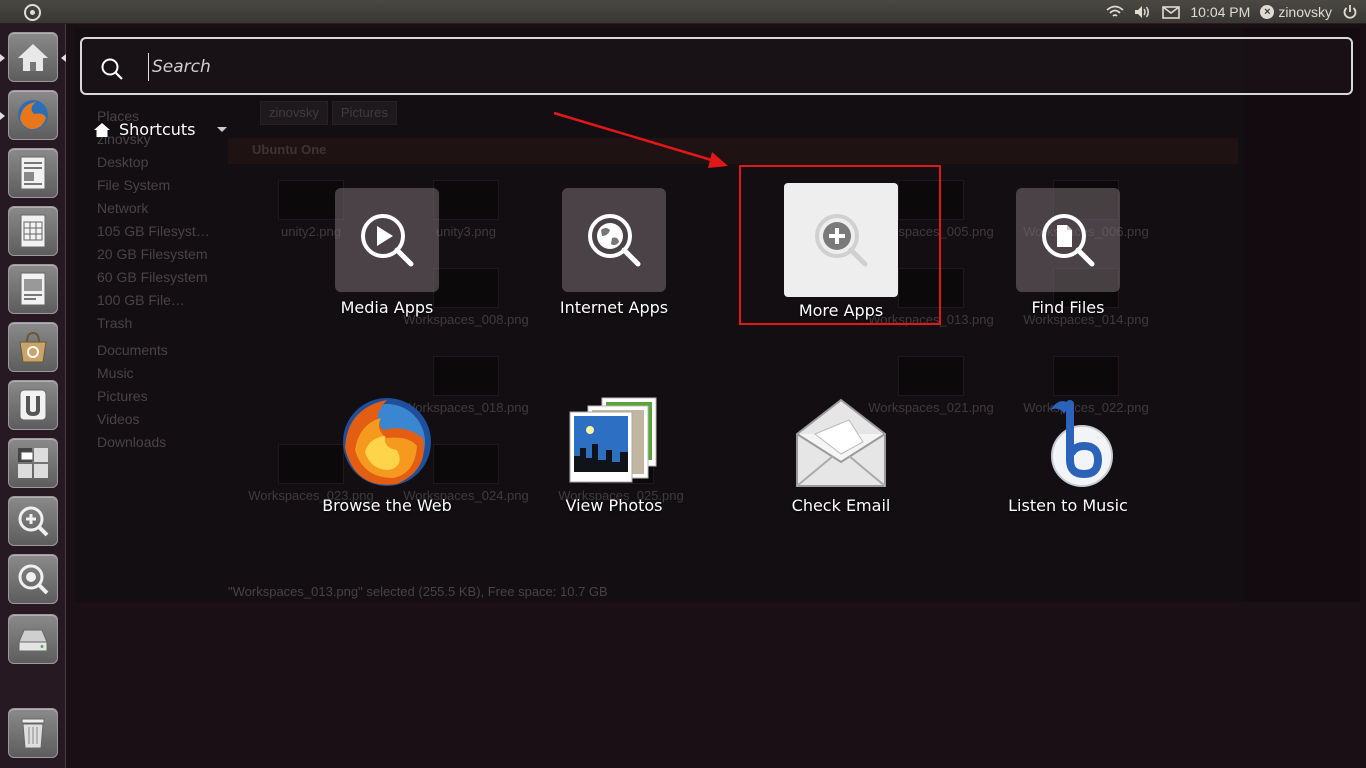 Image resolution: width=1366 pixels, height=768 pixels. Describe the element at coordinates (32, 12) in the screenshot. I see `ubuntu-logo-icon` at that location.